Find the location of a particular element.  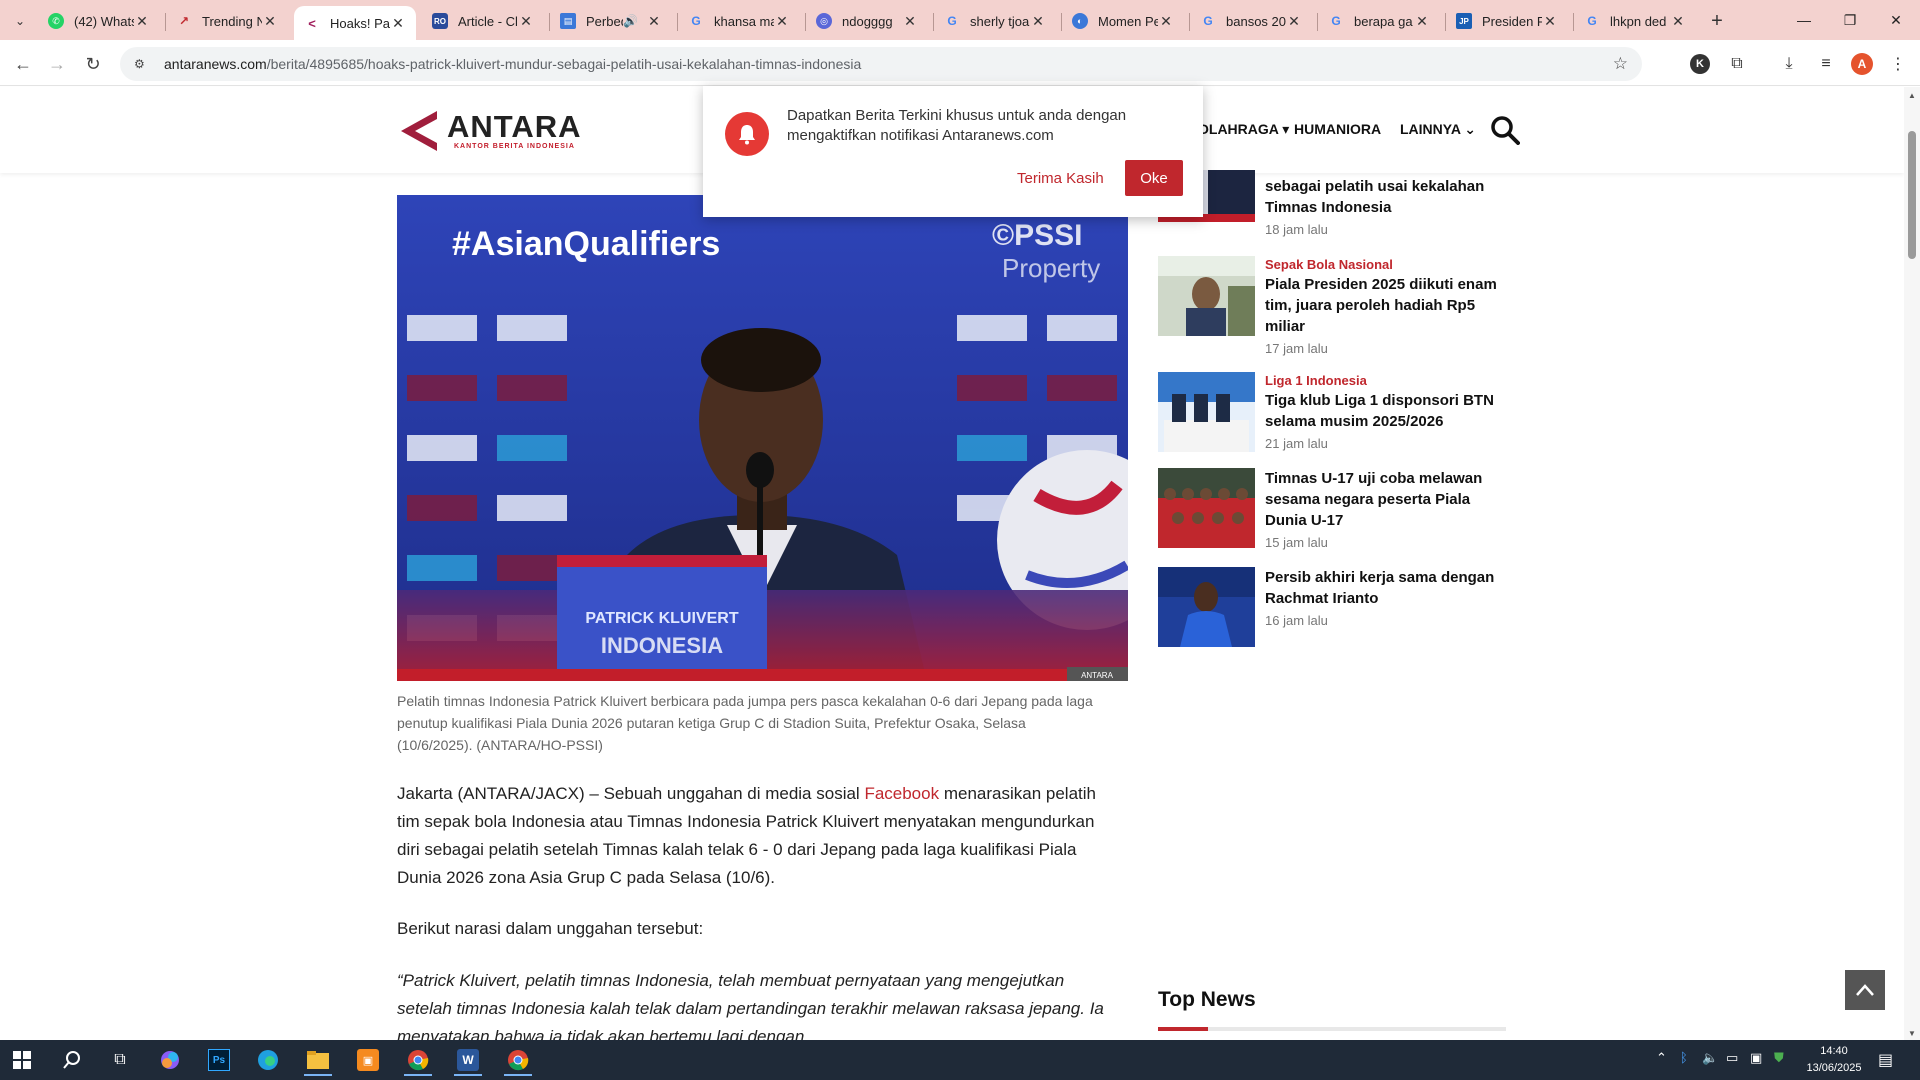

file-explorer-icon is located at coordinates (318, 1060).